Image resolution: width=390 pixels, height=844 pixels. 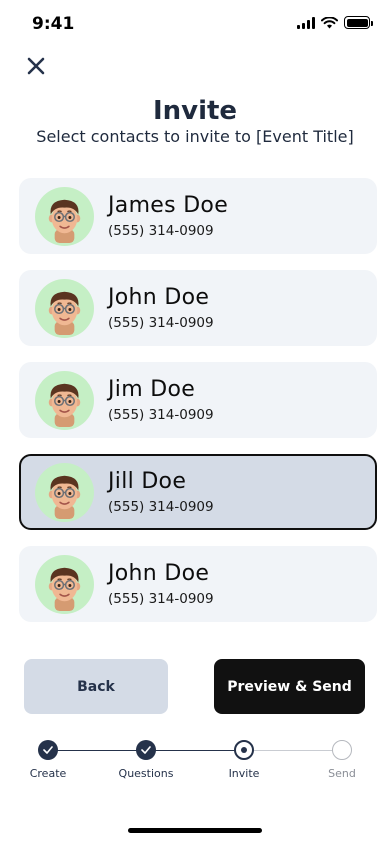 I want to click on contact-name: Jill Doe, so click(x=147, y=481).